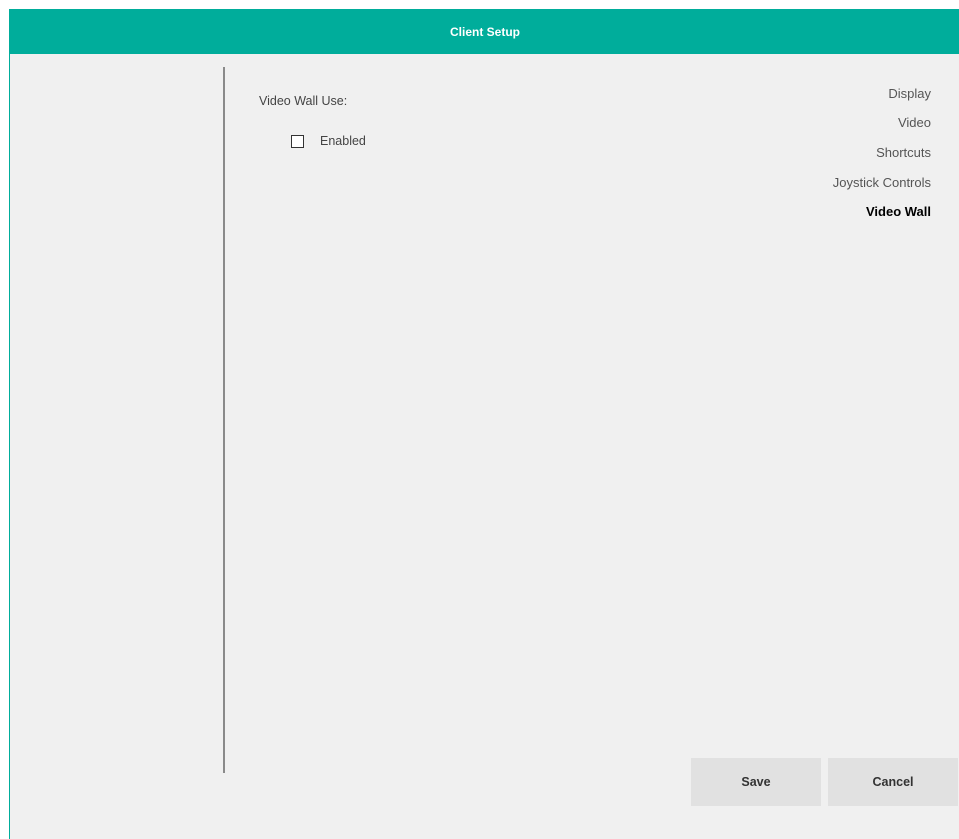 This screenshot has height=839, width=959. What do you see at coordinates (343, 141) in the screenshot?
I see `enabled-checkbox-label: Enabled` at bounding box center [343, 141].